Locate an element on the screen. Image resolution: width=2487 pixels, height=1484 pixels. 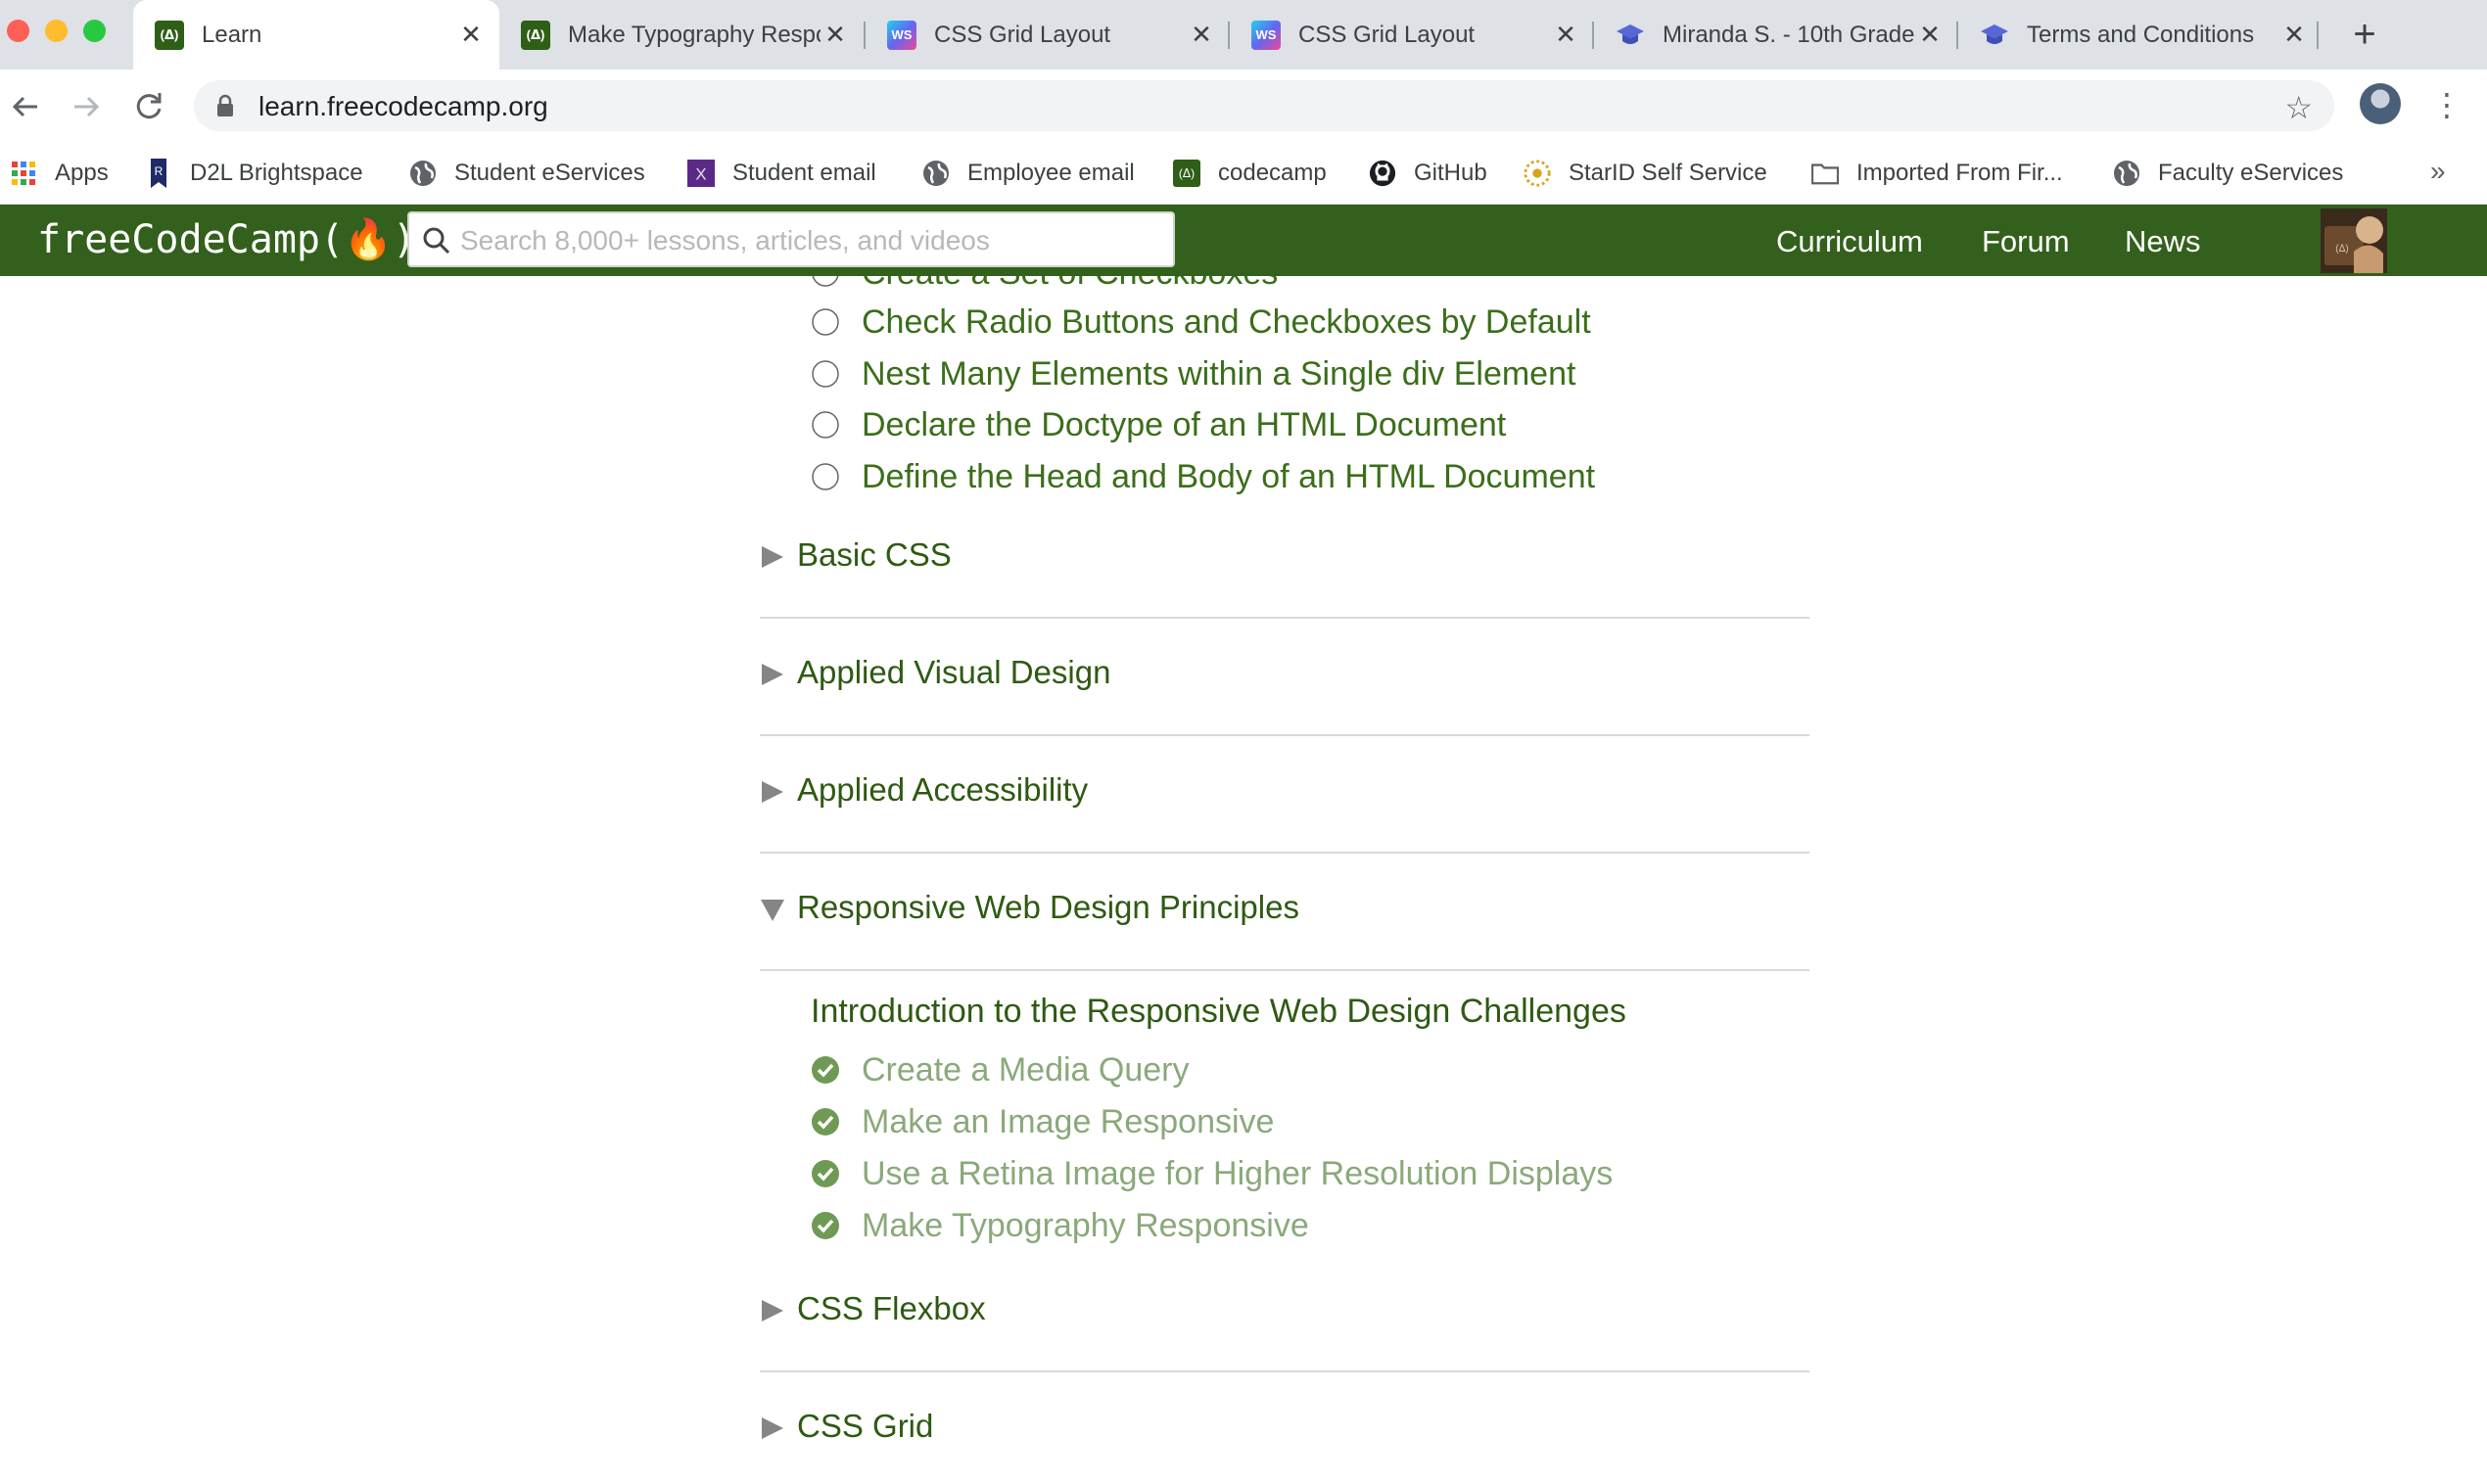
apps-grid-icon is located at coordinates (23, 173).